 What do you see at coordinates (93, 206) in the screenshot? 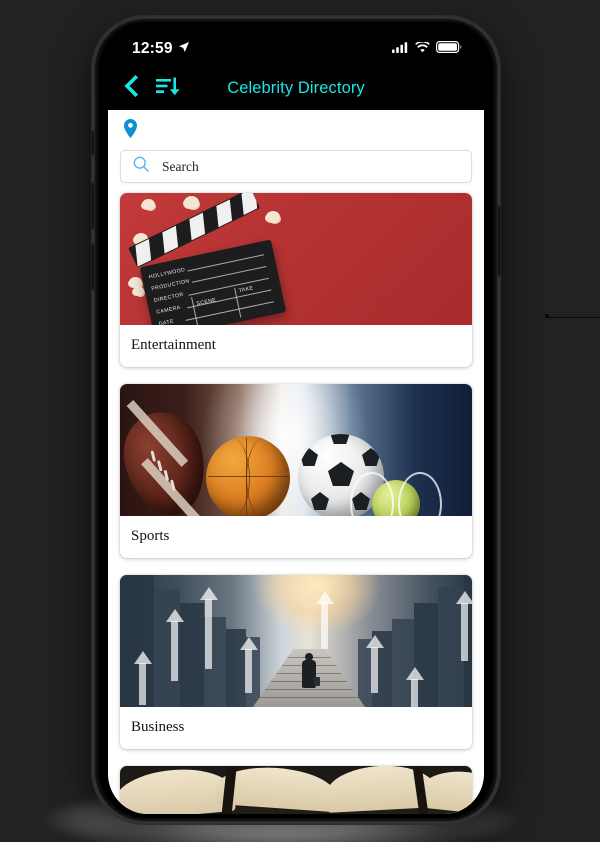
I see `volume-up-button` at bounding box center [93, 206].